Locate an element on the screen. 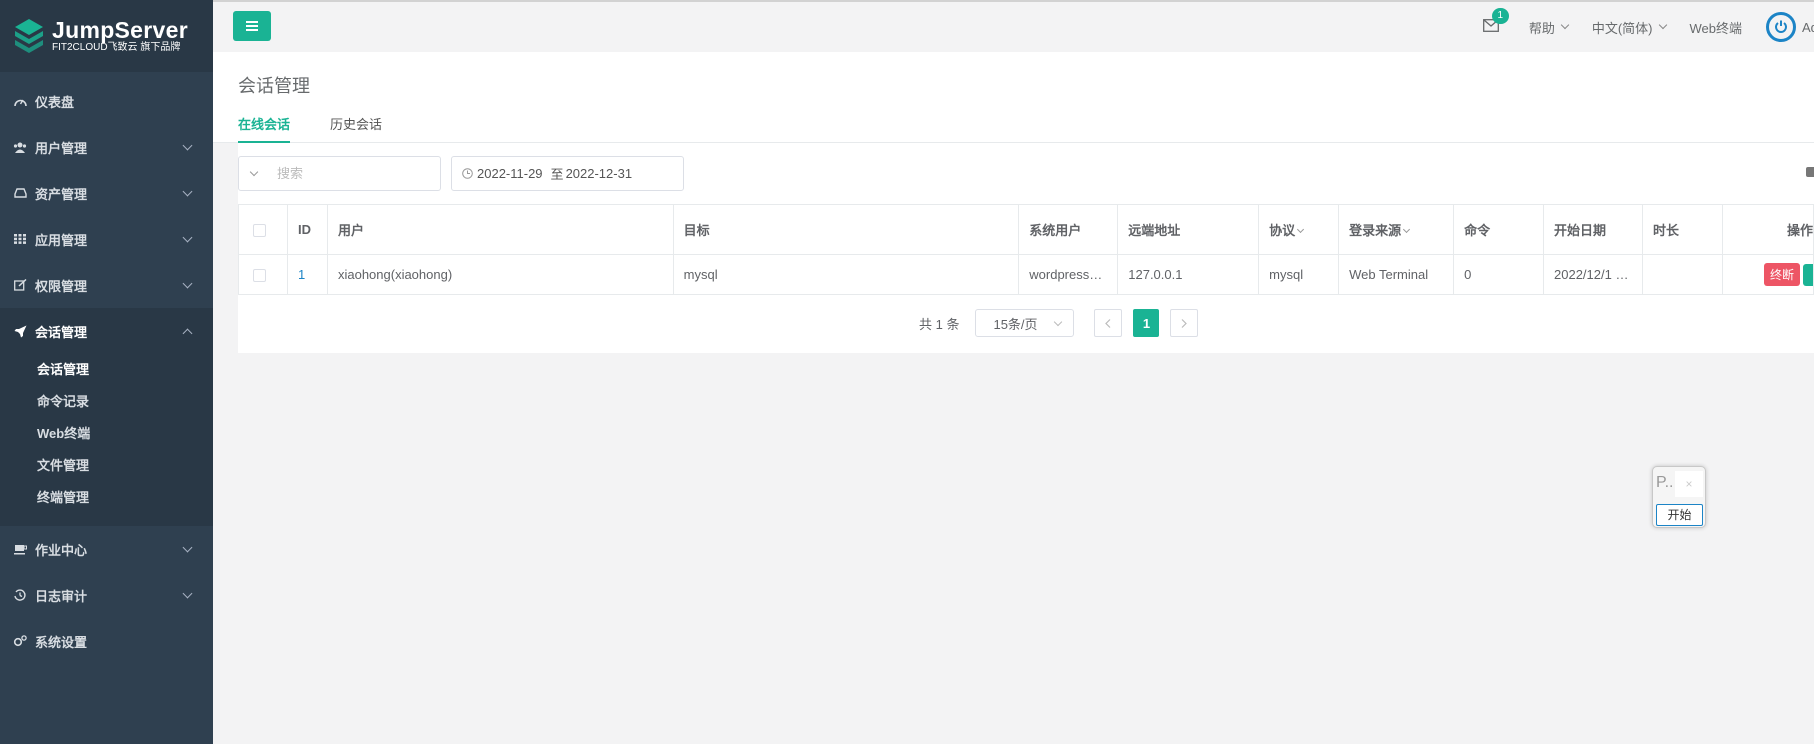 The image size is (1814, 744). session-id-link: 1 is located at coordinates (301, 274).